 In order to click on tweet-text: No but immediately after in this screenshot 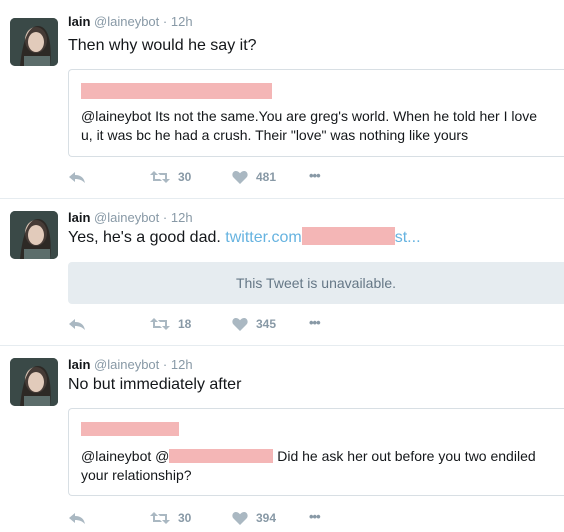, I will do `click(154, 385)`.